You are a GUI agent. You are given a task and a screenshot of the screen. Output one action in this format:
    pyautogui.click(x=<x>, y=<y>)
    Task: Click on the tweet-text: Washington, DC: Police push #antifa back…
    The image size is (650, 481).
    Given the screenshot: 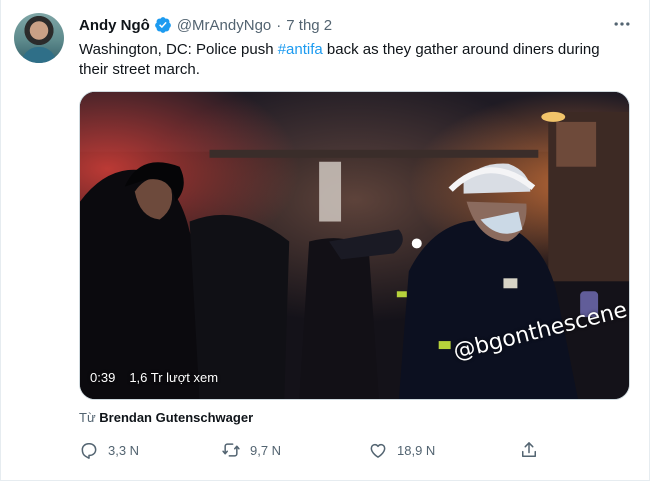 What is the action you would take?
    pyautogui.click(x=351, y=60)
    